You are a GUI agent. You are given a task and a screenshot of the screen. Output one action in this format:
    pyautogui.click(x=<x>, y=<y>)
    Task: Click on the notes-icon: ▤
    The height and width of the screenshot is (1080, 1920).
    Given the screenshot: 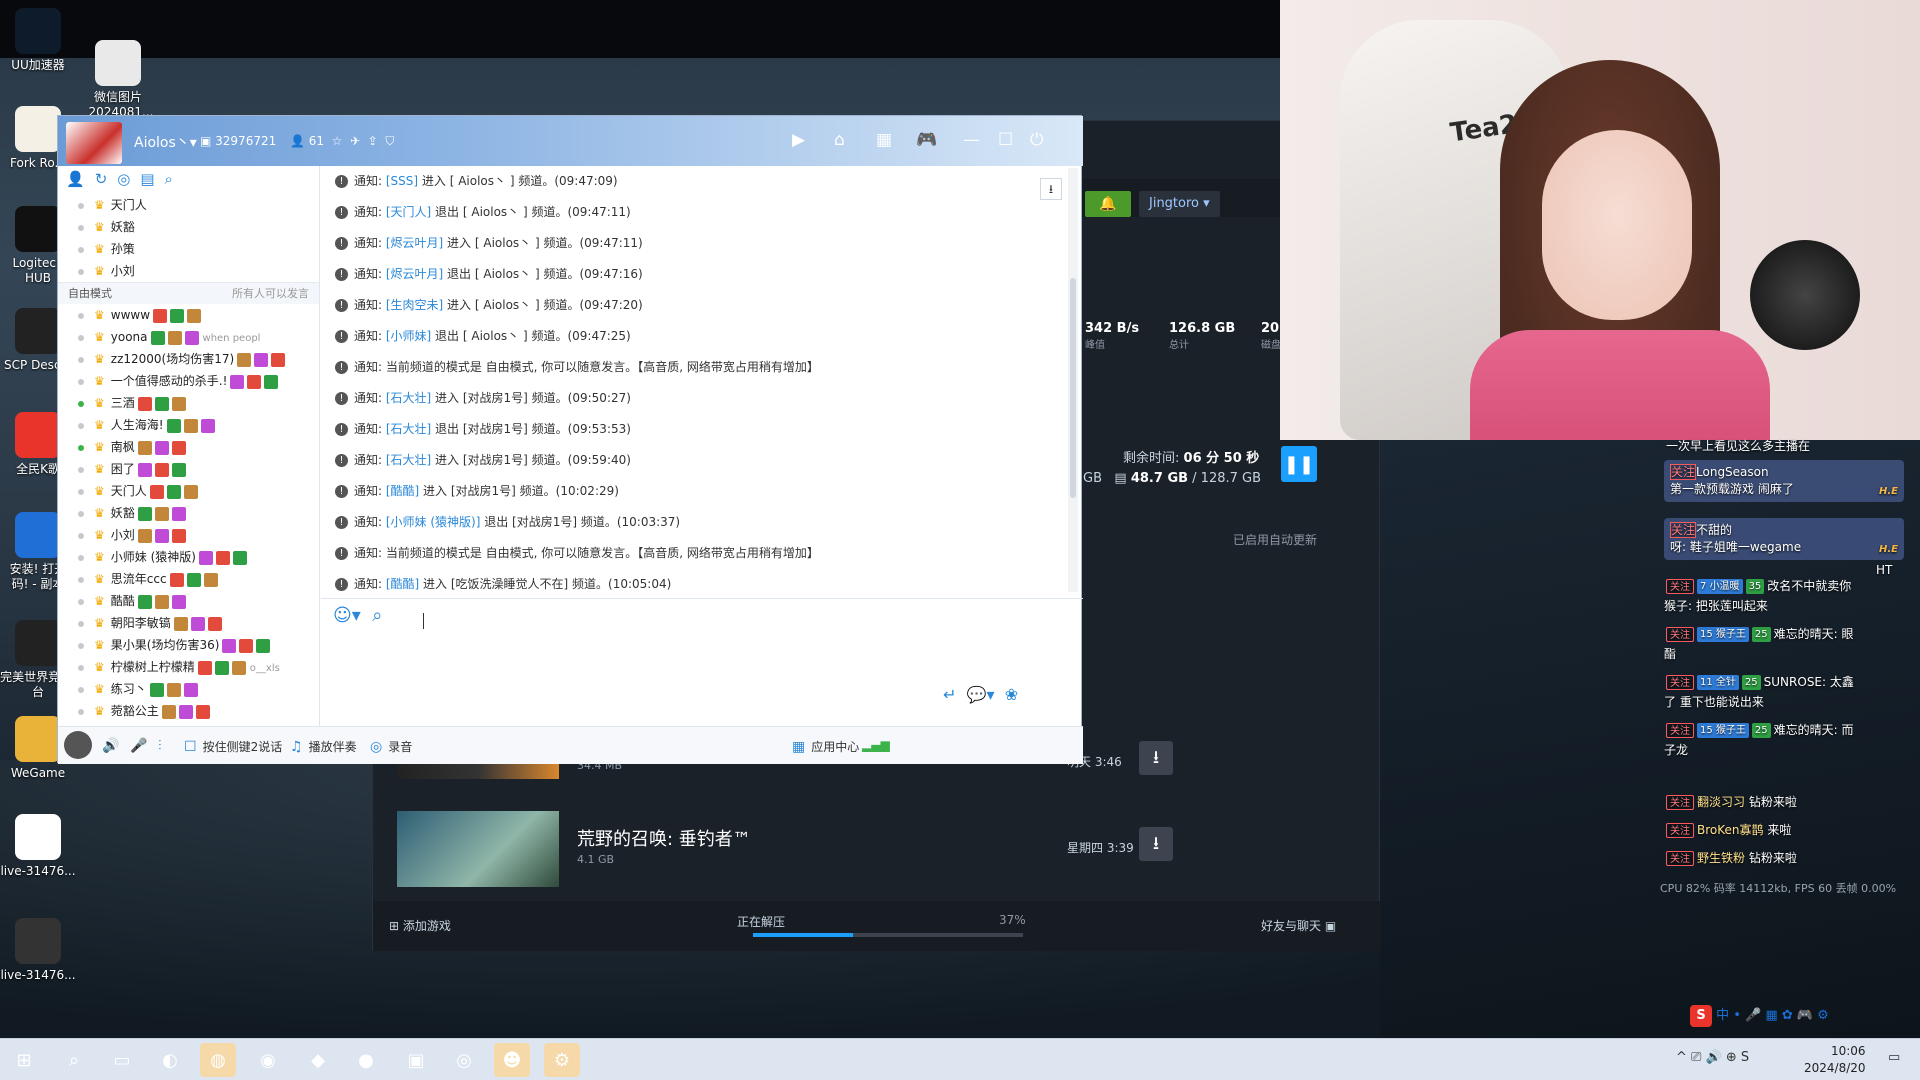 What is the action you would take?
    pyautogui.click(x=147, y=180)
    